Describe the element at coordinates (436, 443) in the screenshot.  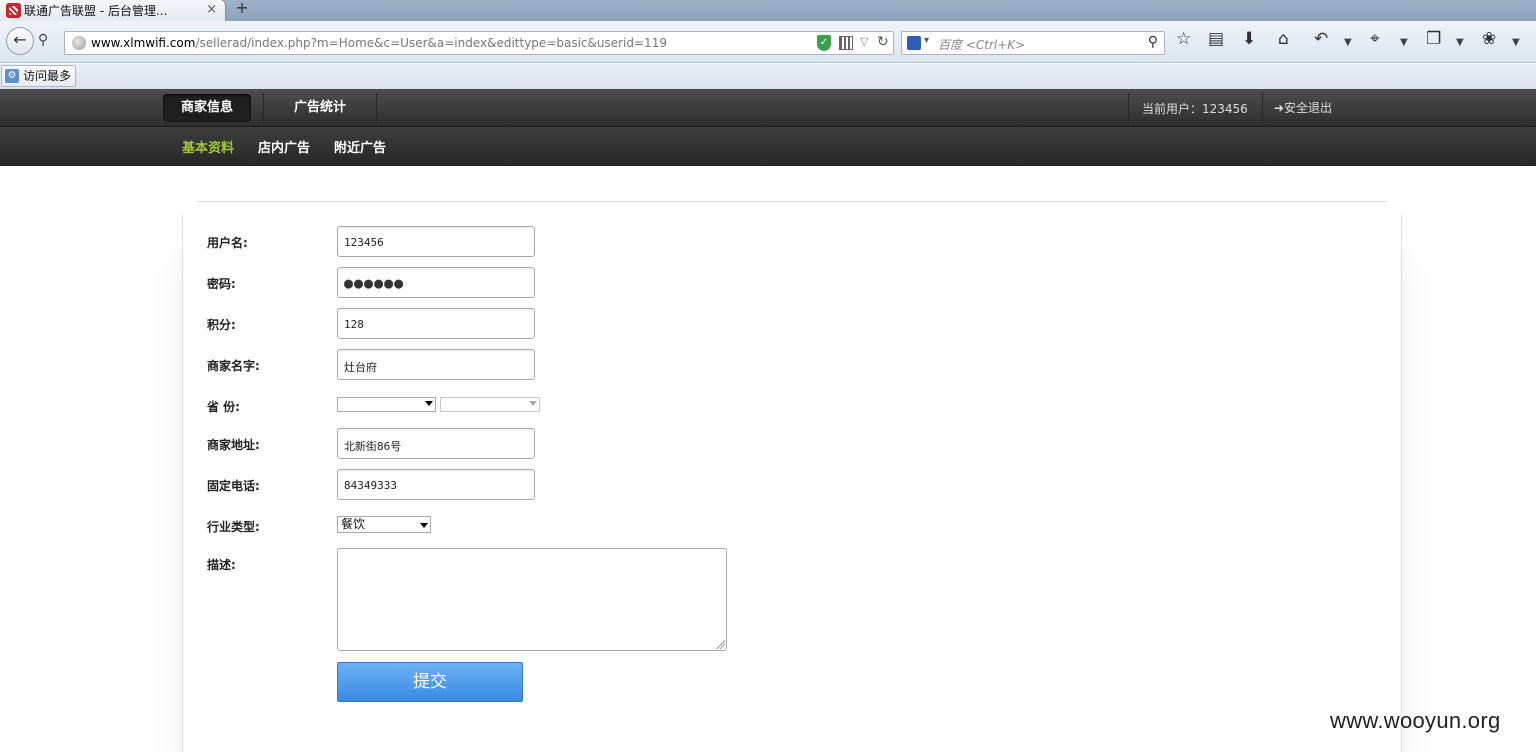
I see `address-input: 北新街86号` at that location.